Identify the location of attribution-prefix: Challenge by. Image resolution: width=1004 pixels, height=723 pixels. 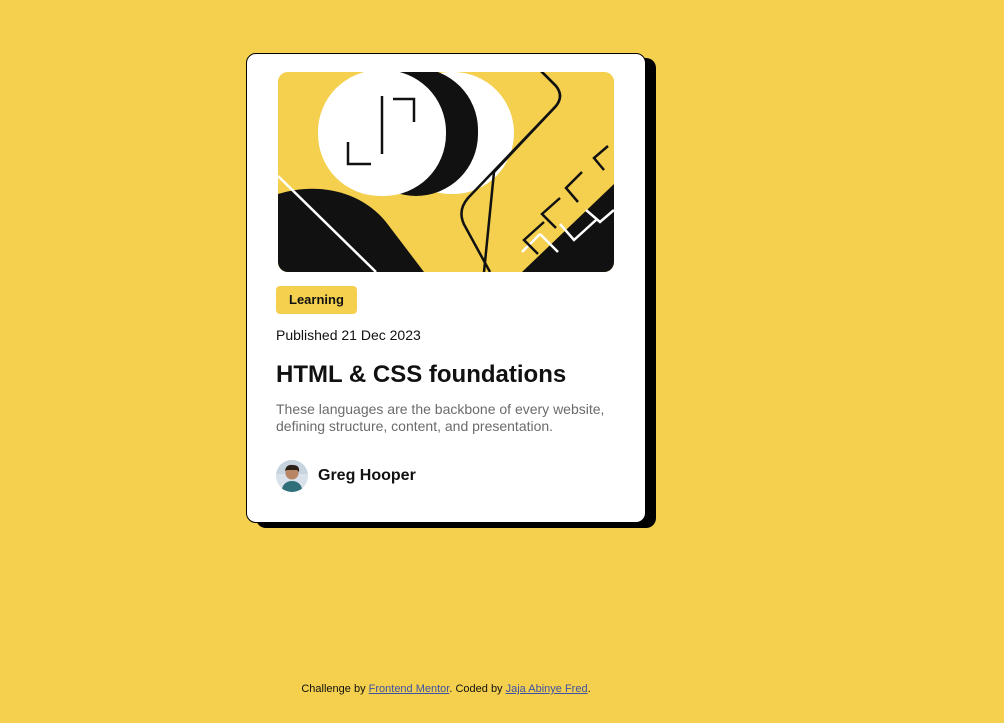
(333, 689).